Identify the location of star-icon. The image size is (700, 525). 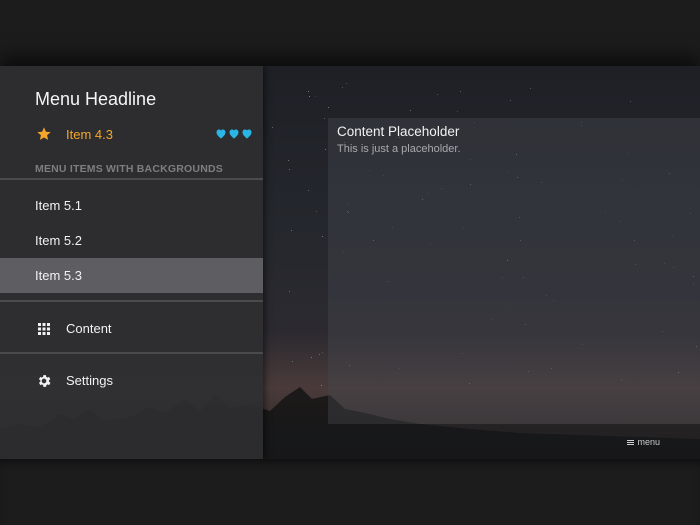
(44, 133).